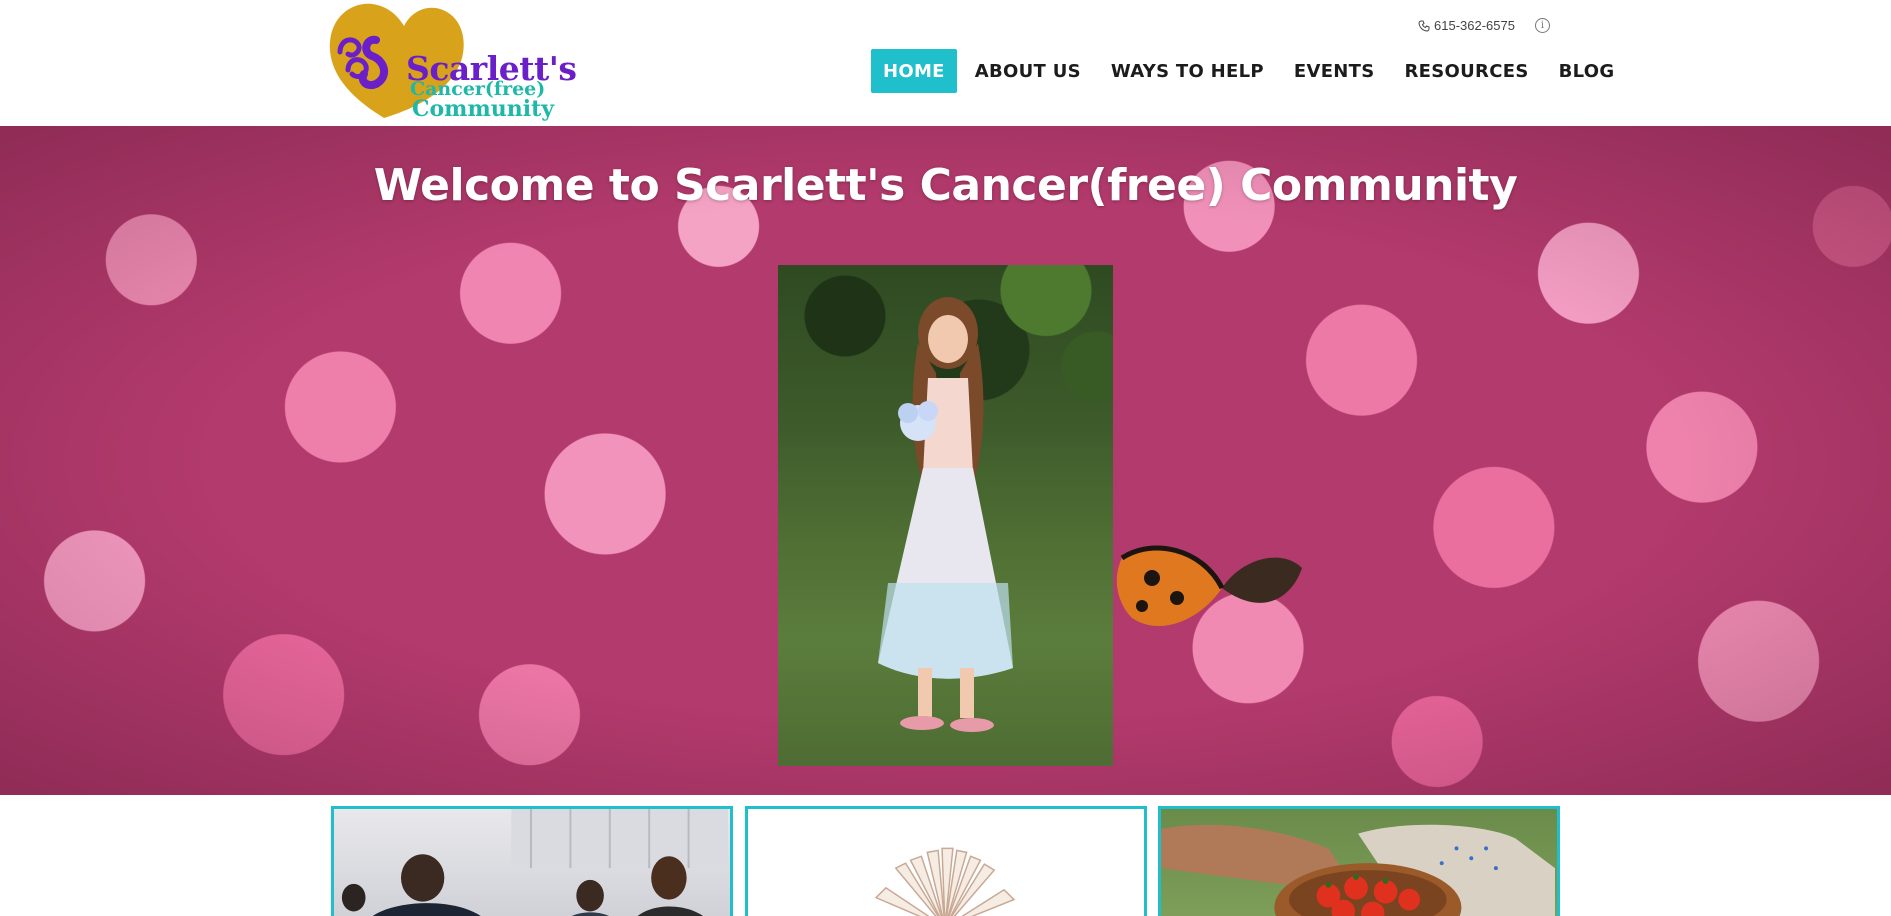  Describe the element at coordinates (945, 881) in the screenshot. I see `open-book-image` at that location.